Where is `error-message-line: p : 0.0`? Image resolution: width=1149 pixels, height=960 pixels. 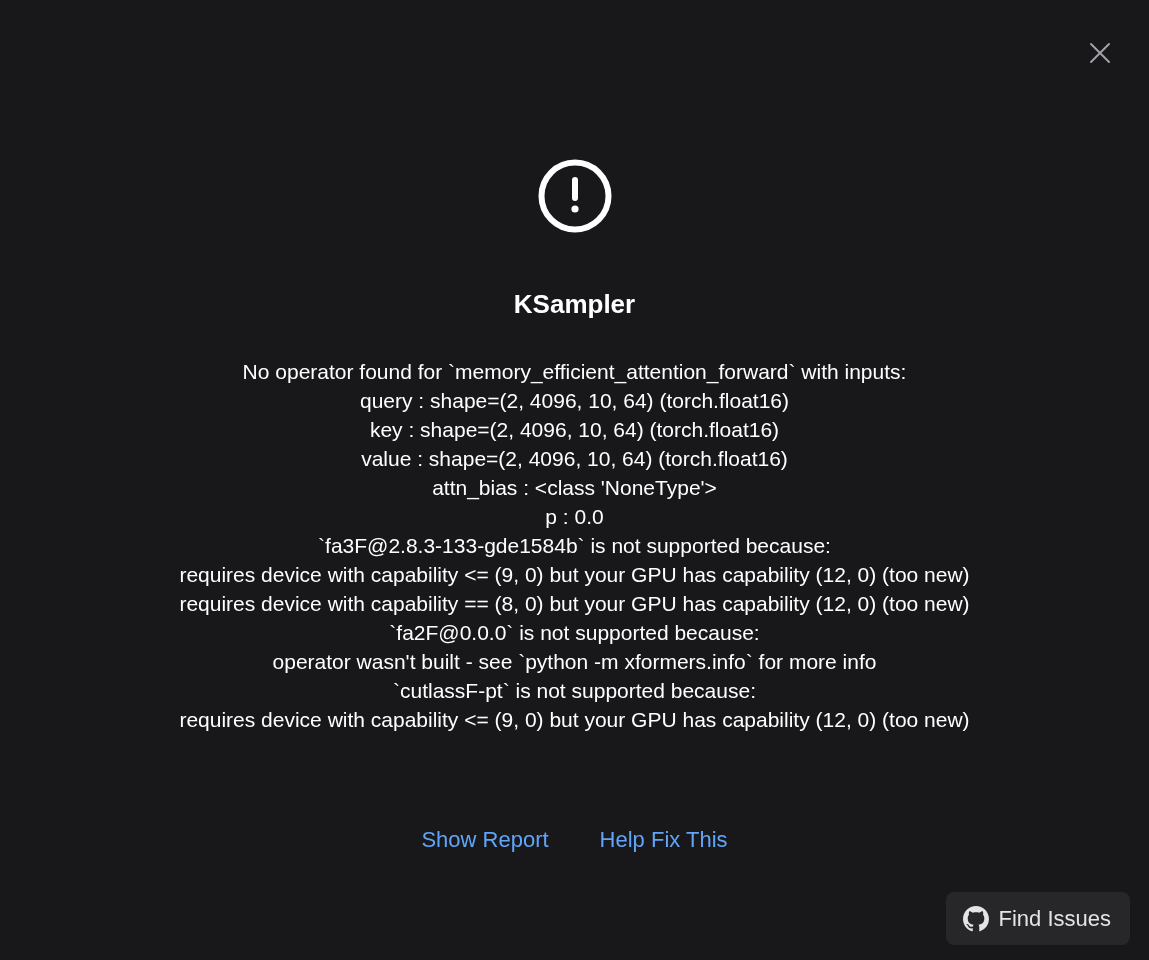 error-message-line: p : 0.0 is located at coordinates (574, 517).